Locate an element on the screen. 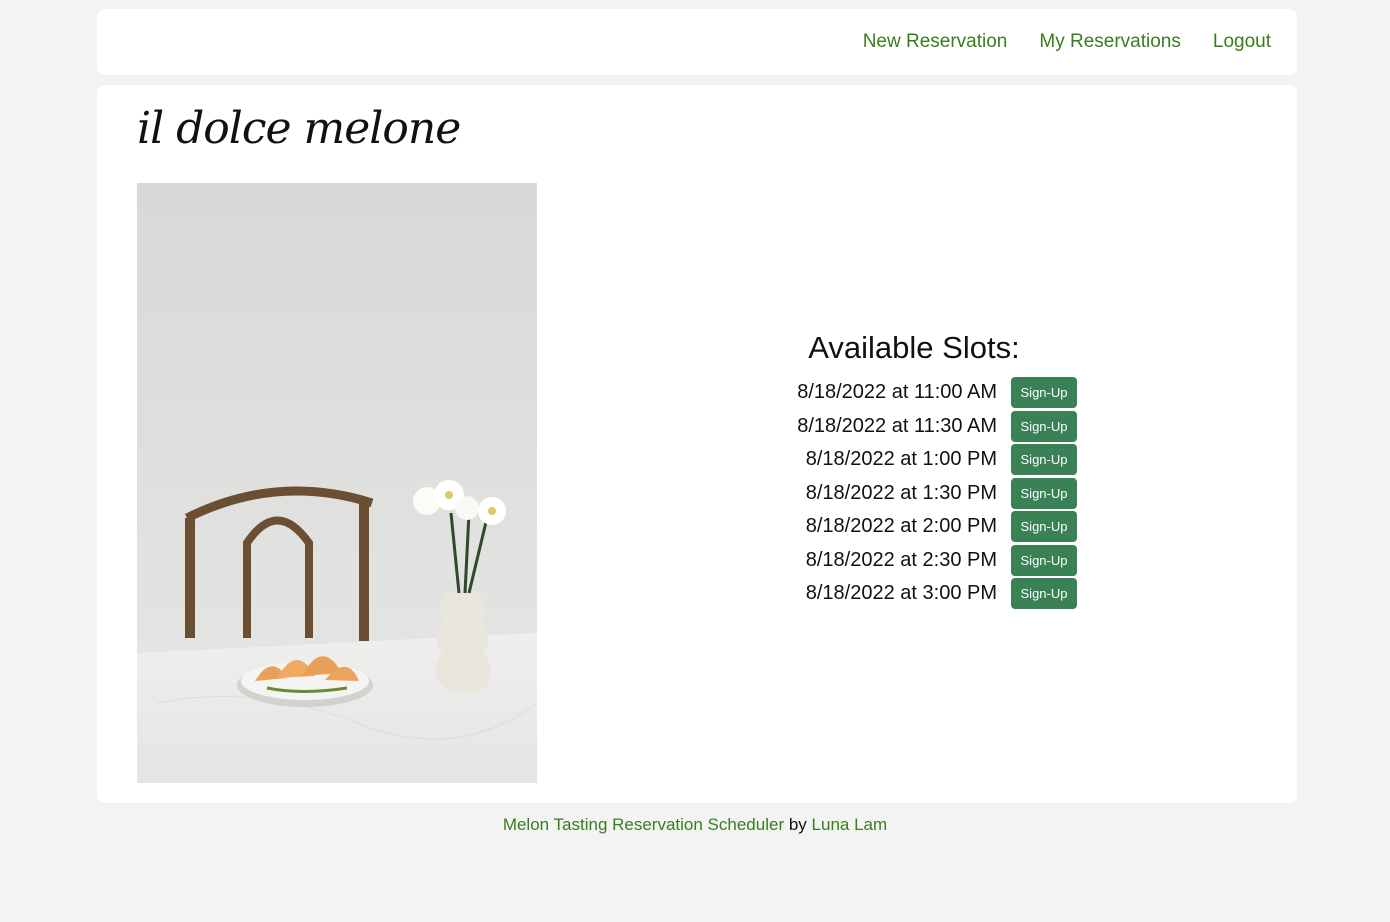 The image size is (1390, 922). slot-time: 8/18/2022 at 1:30 PM is located at coordinates (901, 492).